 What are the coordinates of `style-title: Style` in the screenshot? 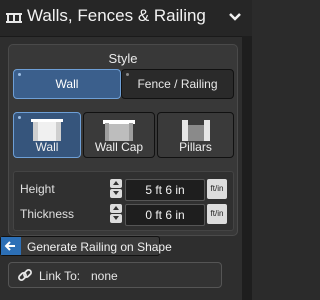 It's located at (123, 58).